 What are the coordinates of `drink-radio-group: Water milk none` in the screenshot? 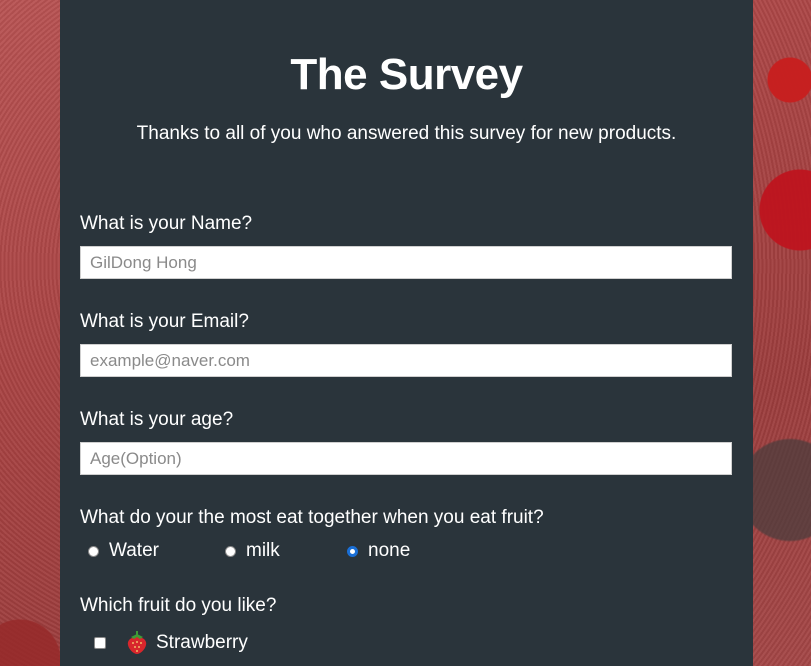 It's located at (408, 553).